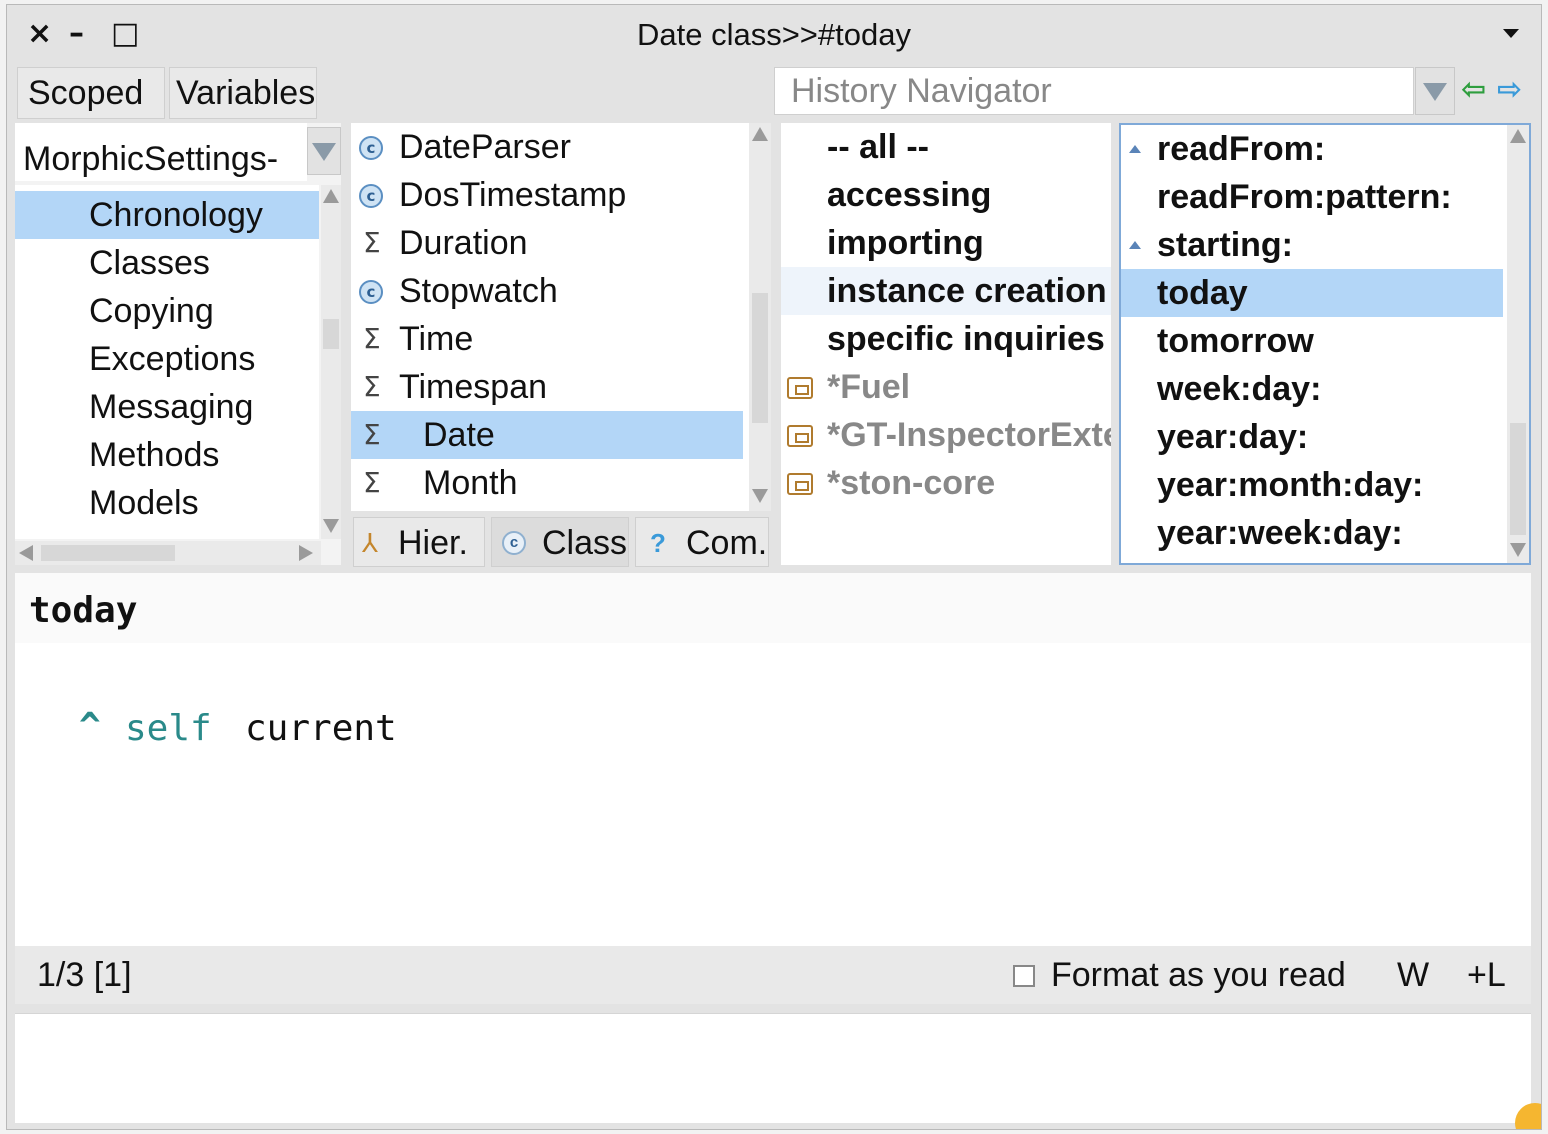  What do you see at coordinates (84, 975) in the screenshot?
I see `cursor-position: 1/3 [1]` at bounding box center [84, 975].